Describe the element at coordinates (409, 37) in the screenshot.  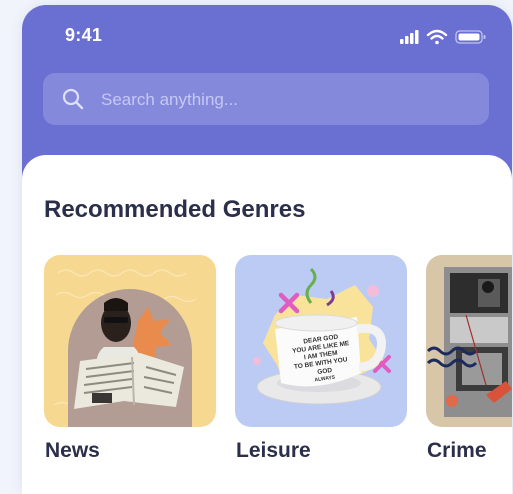
I see `signal-icon` at that location.